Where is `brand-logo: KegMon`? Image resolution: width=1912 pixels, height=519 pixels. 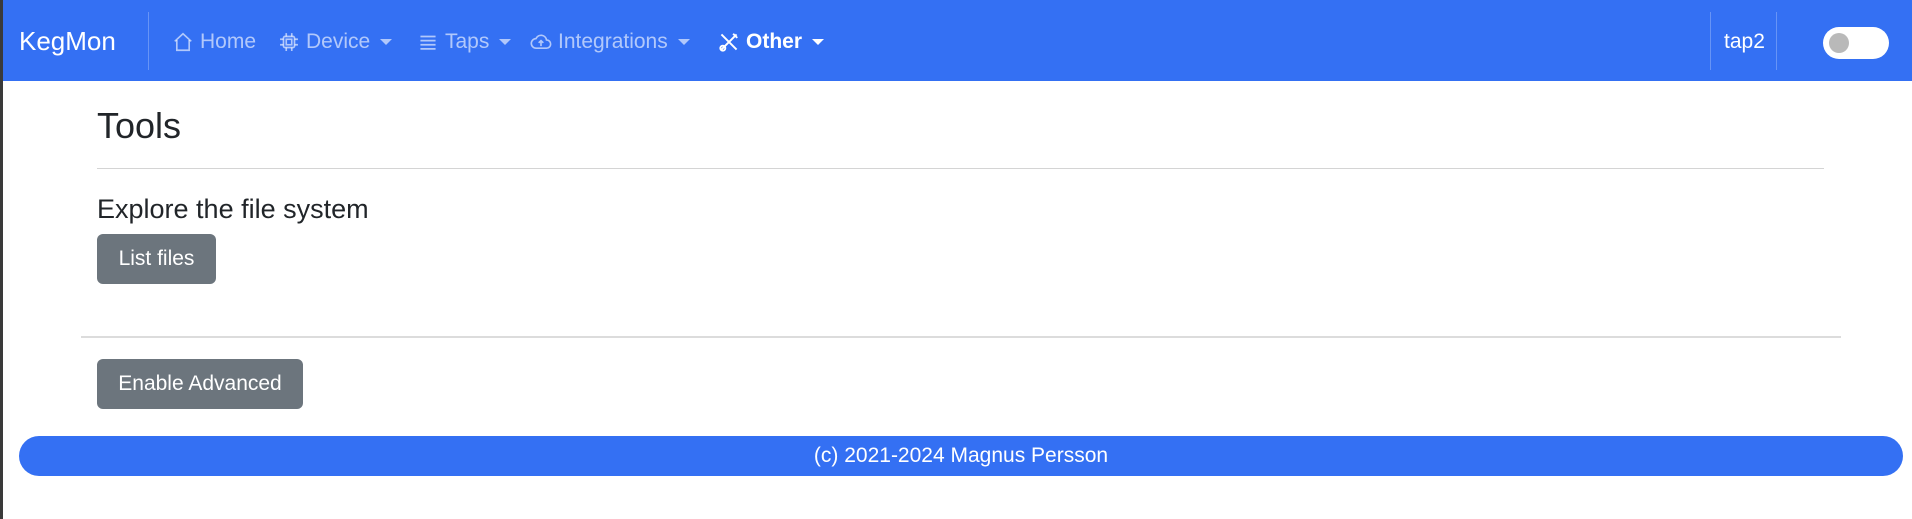
brand-logo: KegMon is located at coordinates (67, 41).